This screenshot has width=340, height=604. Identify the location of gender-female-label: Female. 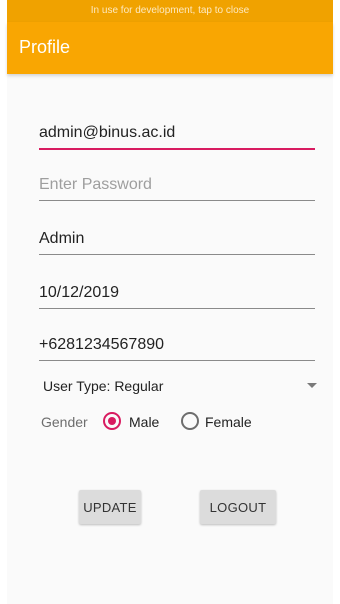
(228, 422).